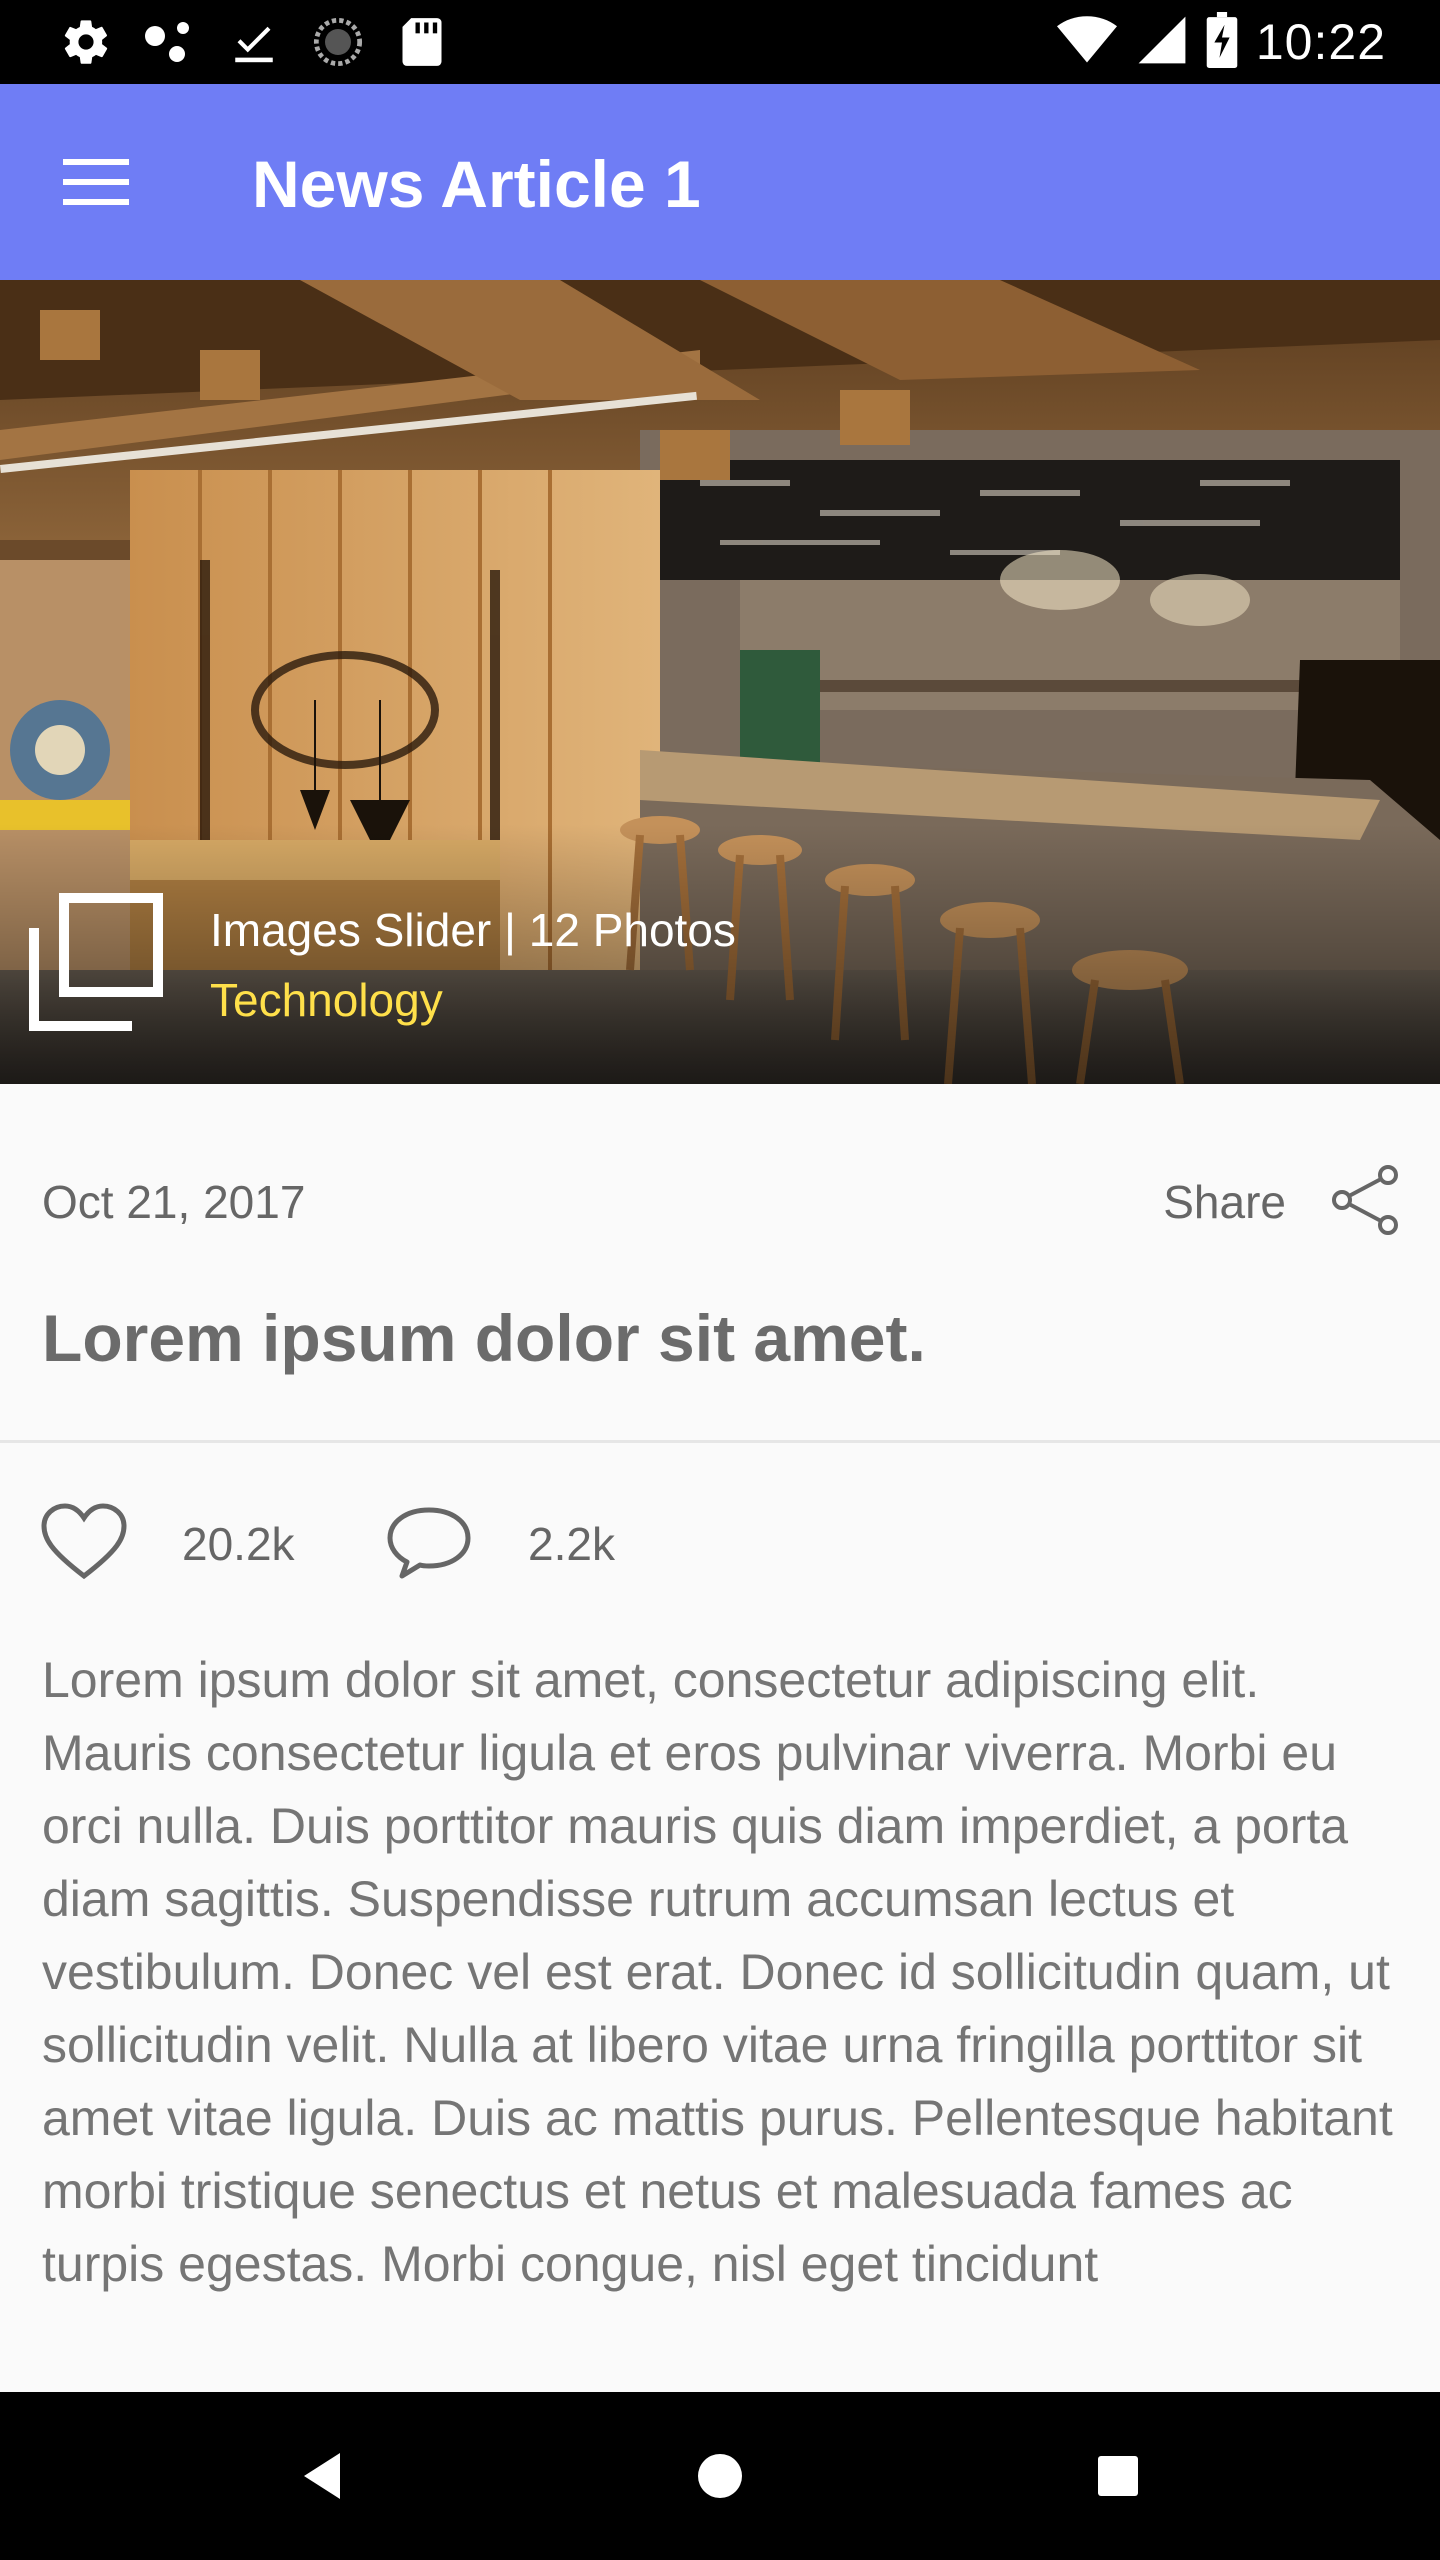  Describe the element at coordinates (98, 962) in the screenshot. I see `gallery-icon` at that location.